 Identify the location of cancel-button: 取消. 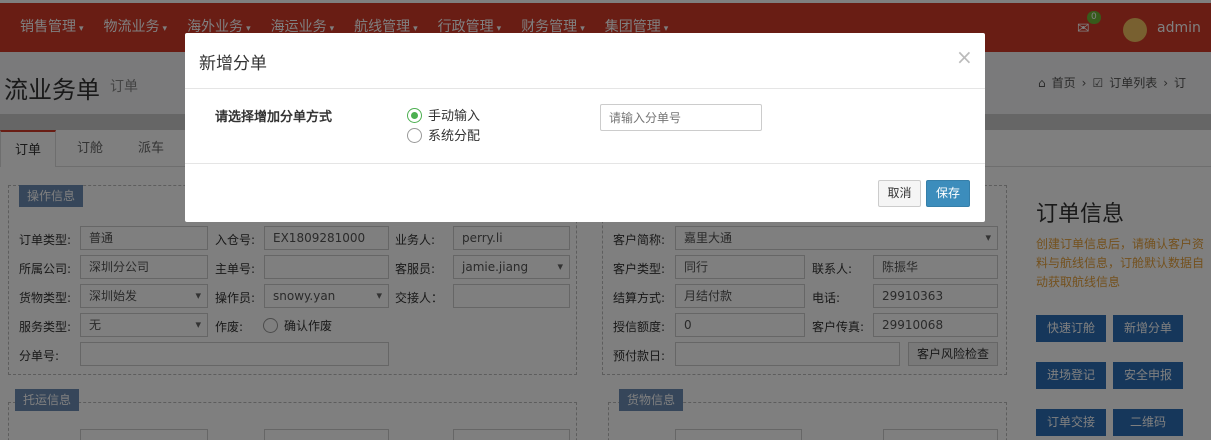
(899, 193).